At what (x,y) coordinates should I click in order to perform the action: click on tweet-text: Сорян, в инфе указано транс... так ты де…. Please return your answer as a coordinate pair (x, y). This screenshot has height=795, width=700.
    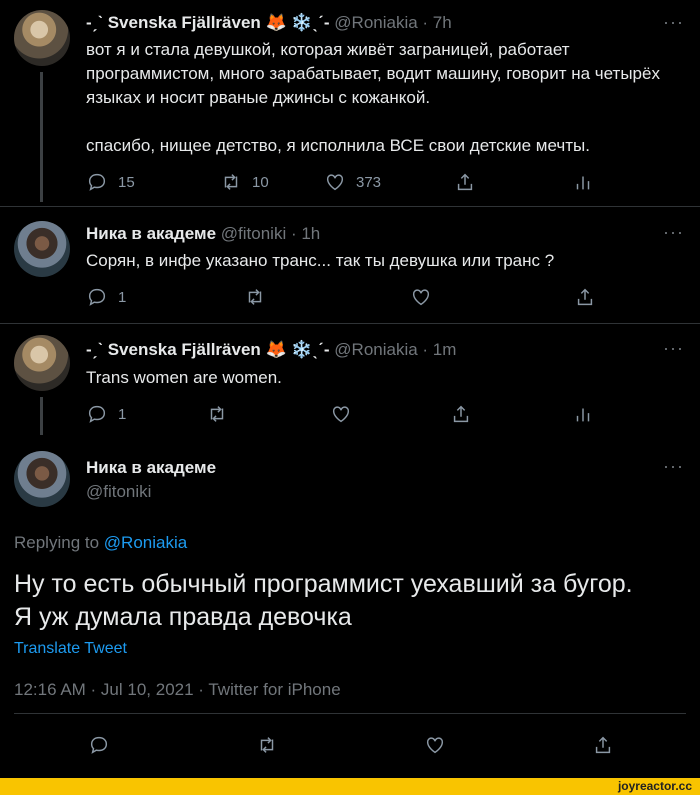
    Looking at the image, I should click on (320, 260).